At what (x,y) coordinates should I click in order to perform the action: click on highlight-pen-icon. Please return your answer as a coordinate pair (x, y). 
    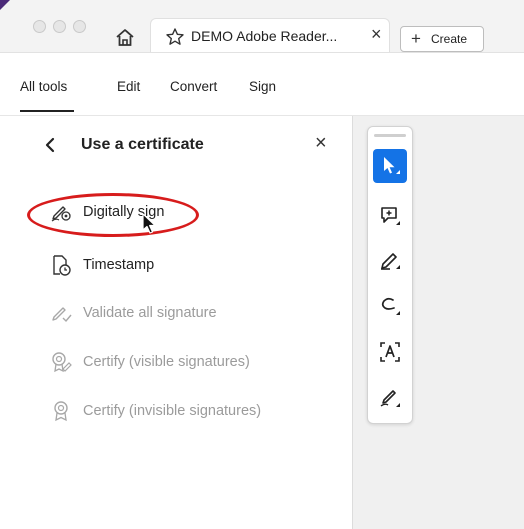
    Looking at the image, I should click on (390, 261).